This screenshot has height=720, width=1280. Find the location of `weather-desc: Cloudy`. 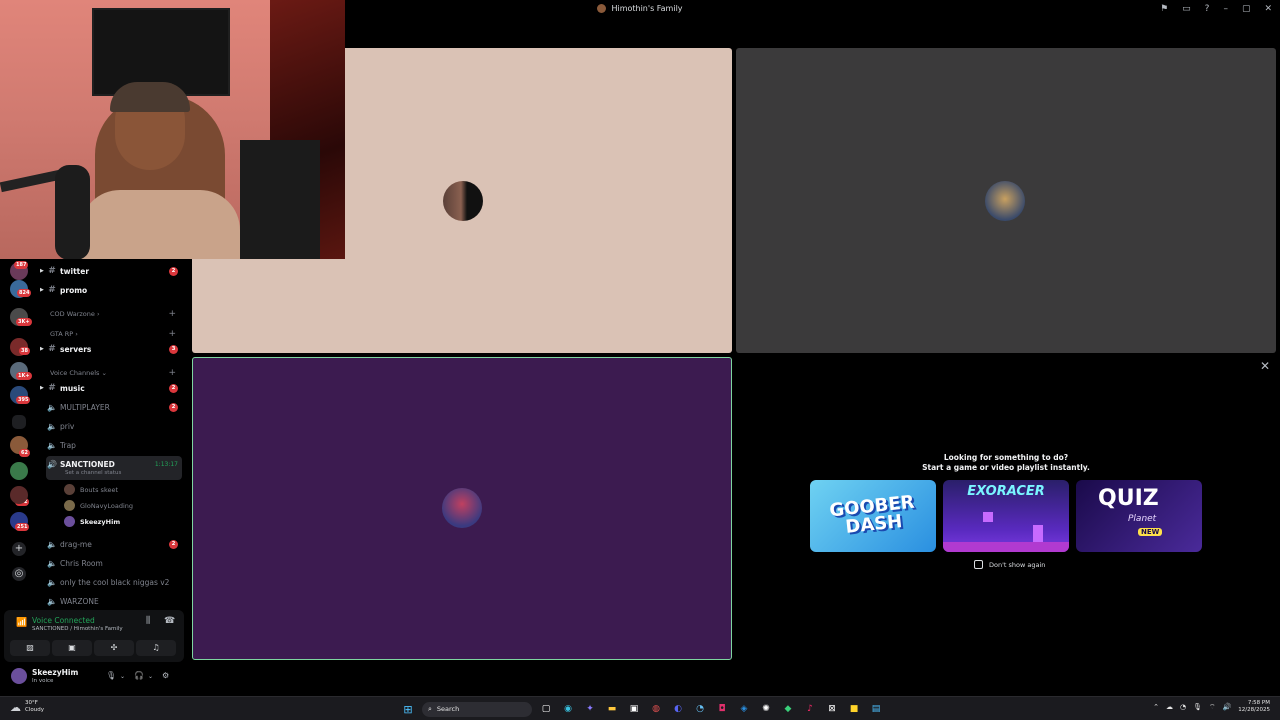

weather-desc: Cloudy is located at coordinates (34, 710).